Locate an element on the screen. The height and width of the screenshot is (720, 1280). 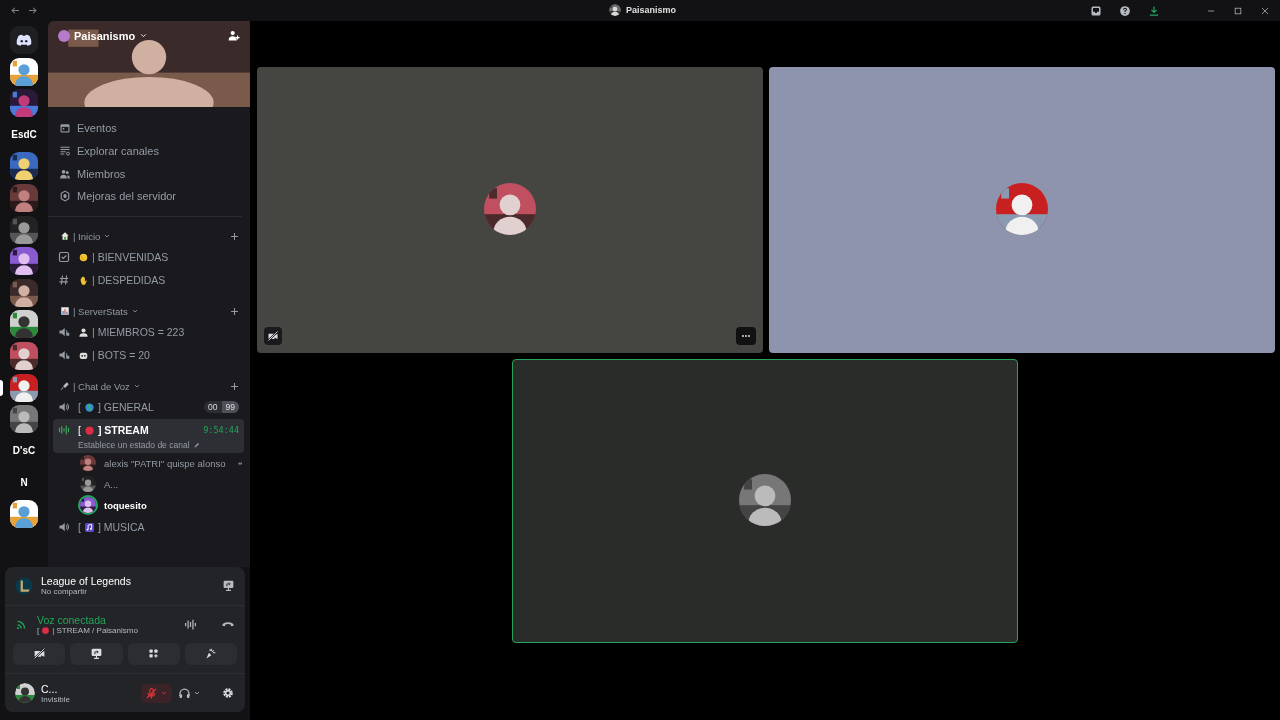
headphones-icon is located at coordinates (184, 693).